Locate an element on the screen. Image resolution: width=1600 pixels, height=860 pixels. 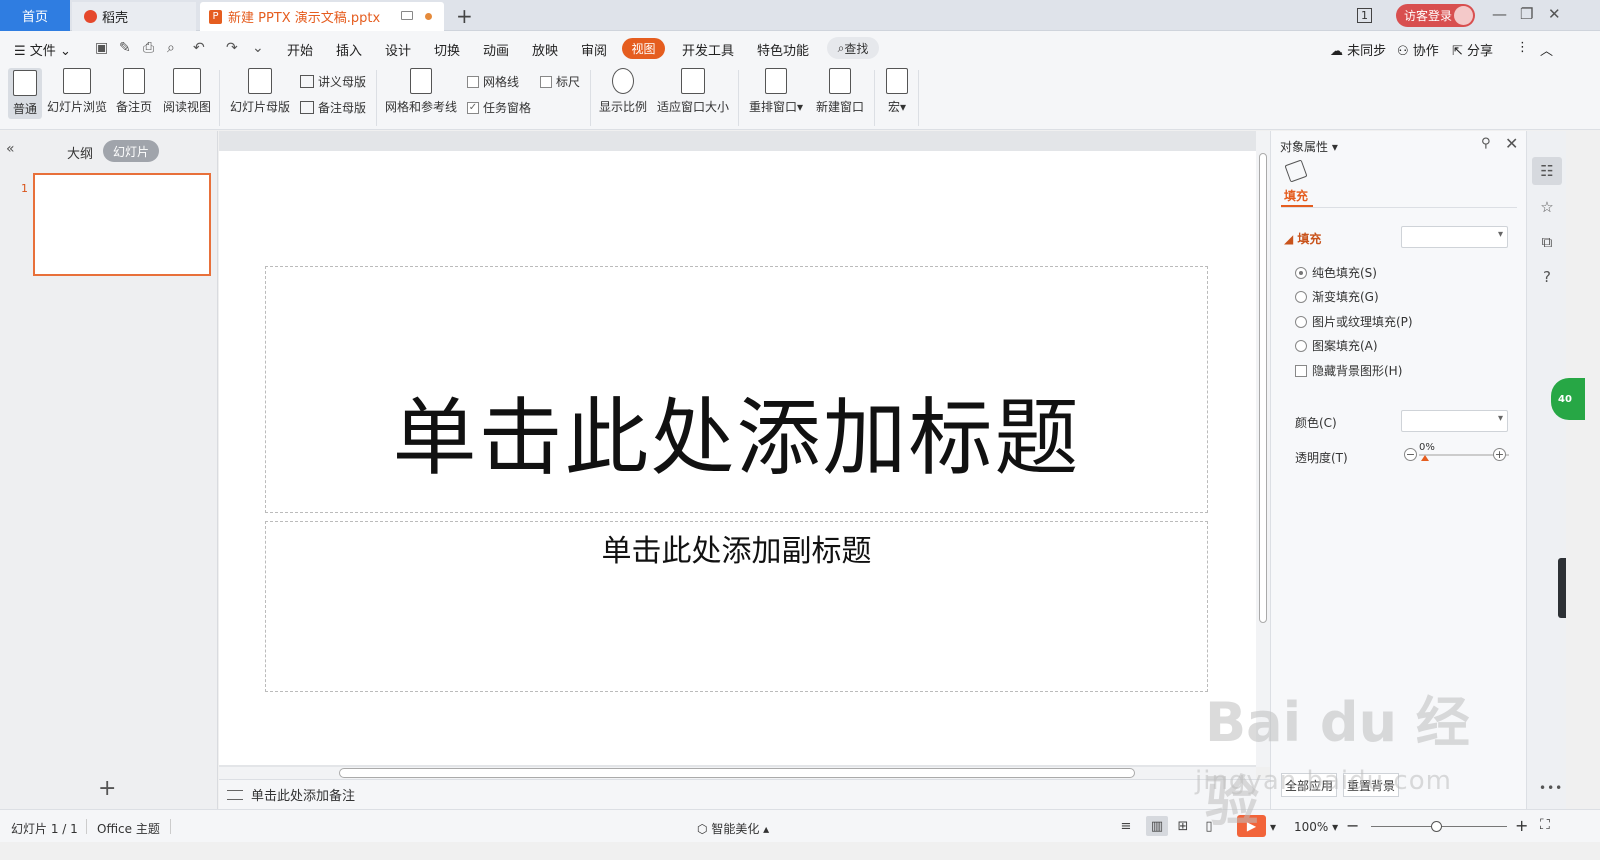
picture-fill-radio: 图片或纹理填充(P) is located at coordinates (1354, 321).